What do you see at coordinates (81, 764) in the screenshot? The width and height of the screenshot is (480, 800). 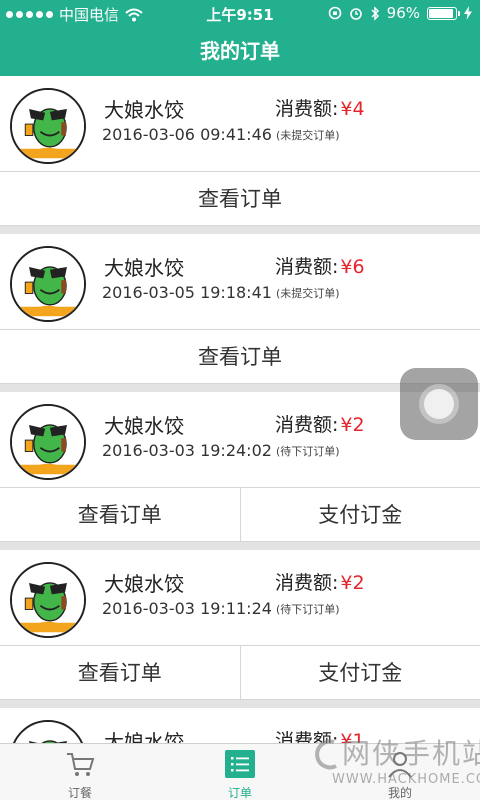 I see `cart-icon` at bounding box center [81, 764].